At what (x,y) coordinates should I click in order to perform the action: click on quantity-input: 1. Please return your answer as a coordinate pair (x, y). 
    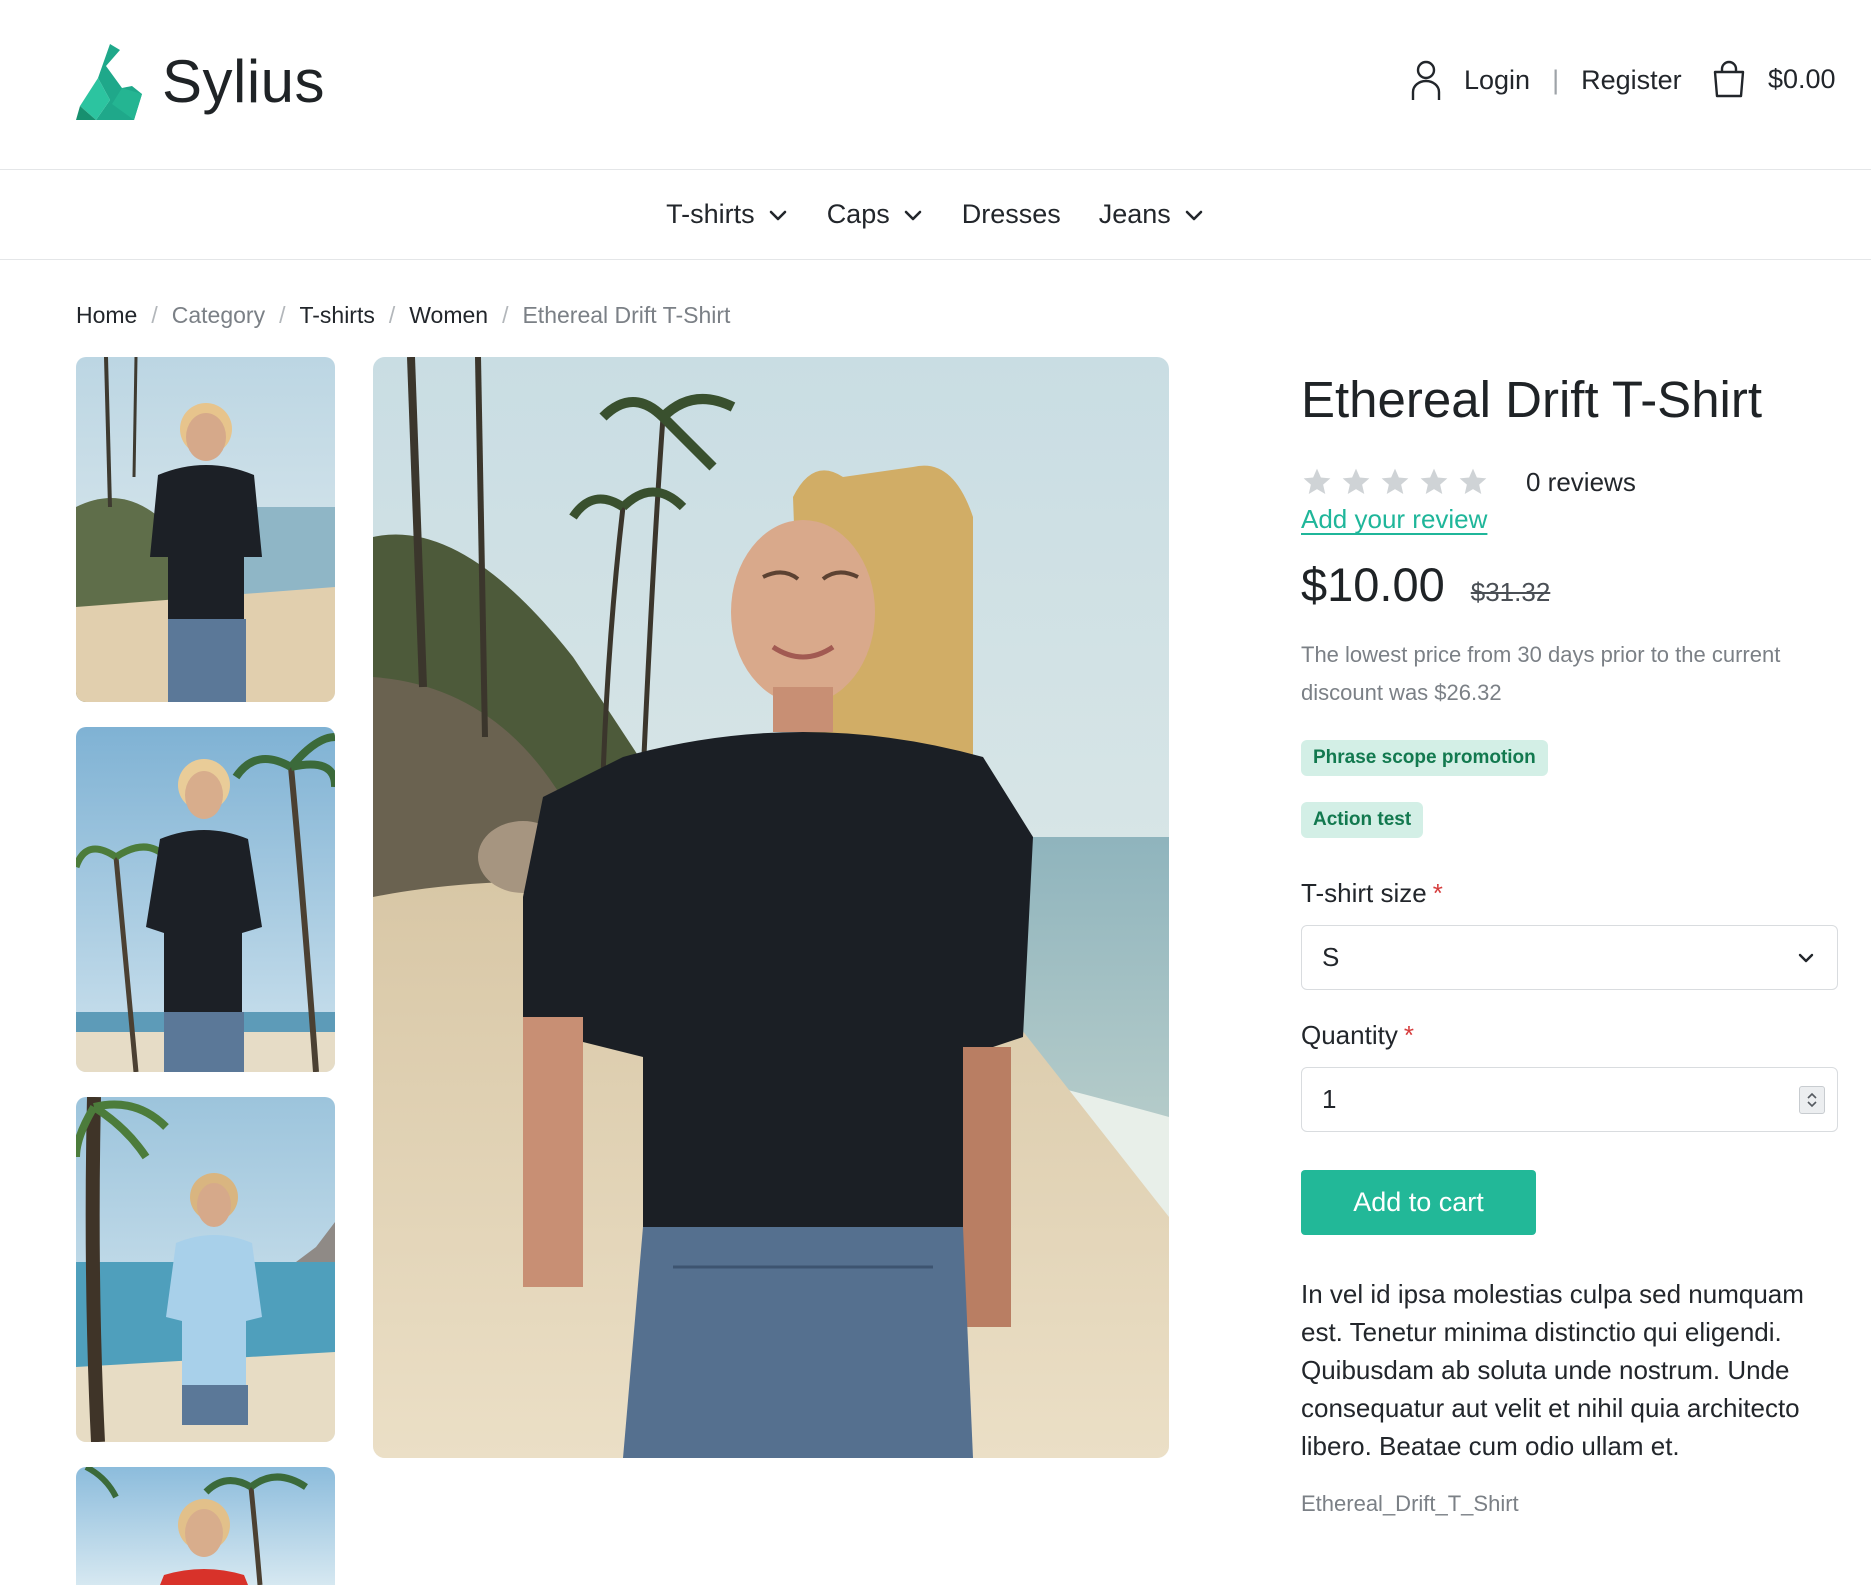
    Looking at the image, I should click on (1569, 1100).